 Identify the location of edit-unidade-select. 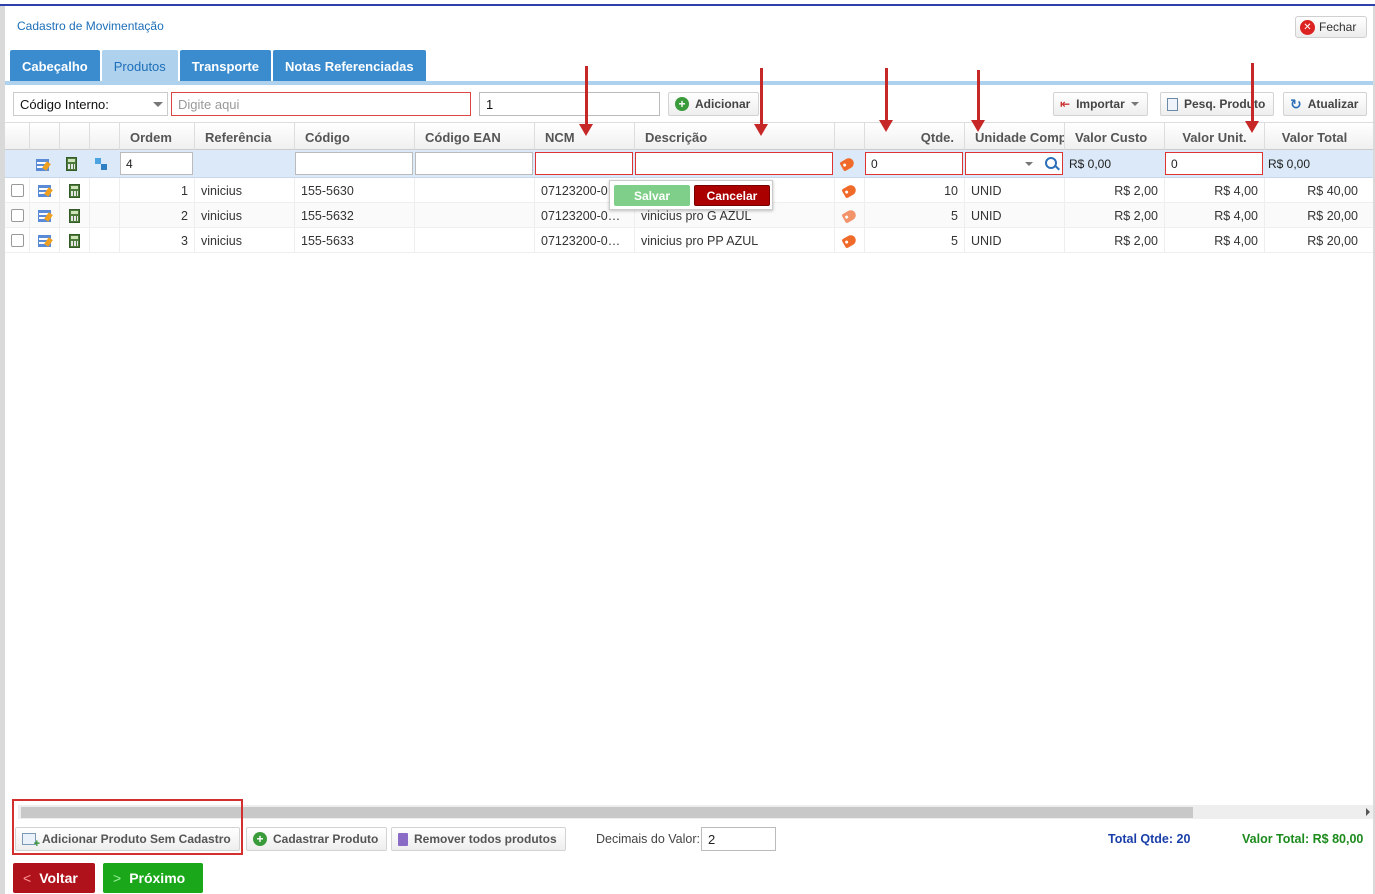
(1014, 163).